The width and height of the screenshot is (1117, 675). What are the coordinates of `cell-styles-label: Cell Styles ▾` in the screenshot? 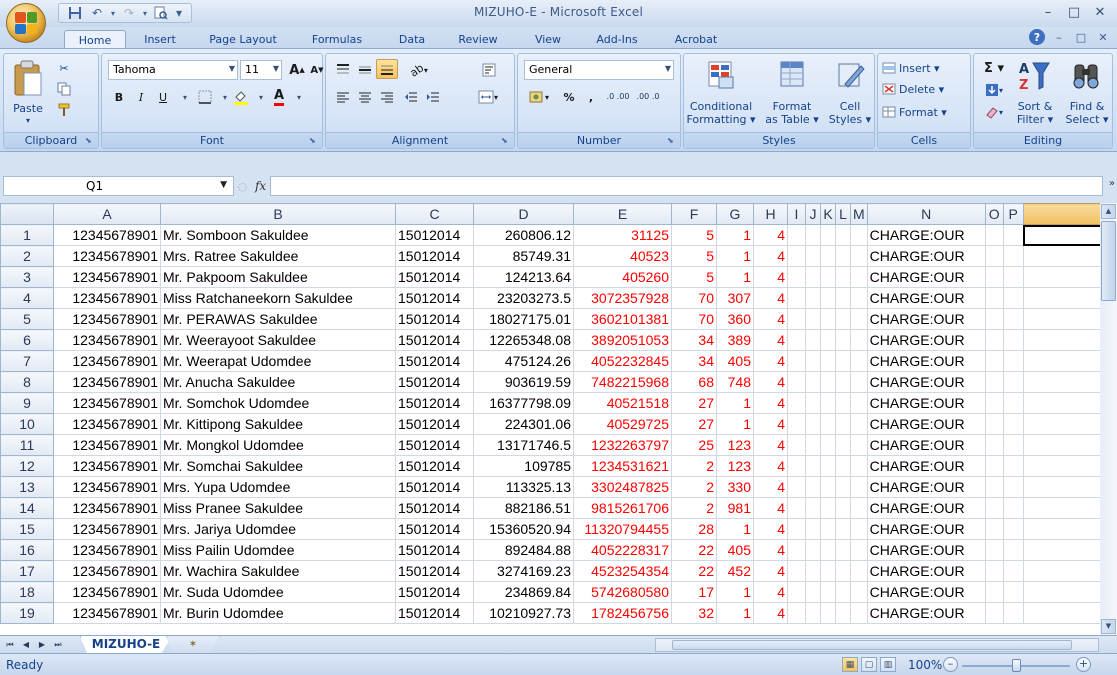 It's located at (850, 113).